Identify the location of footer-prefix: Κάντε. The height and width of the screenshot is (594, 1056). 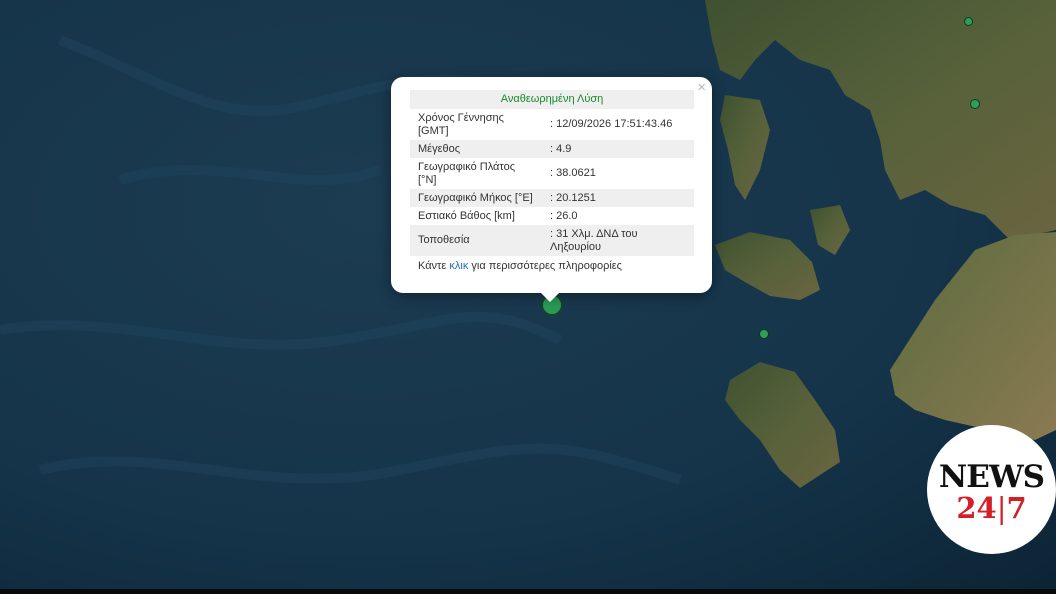
(434, 266).